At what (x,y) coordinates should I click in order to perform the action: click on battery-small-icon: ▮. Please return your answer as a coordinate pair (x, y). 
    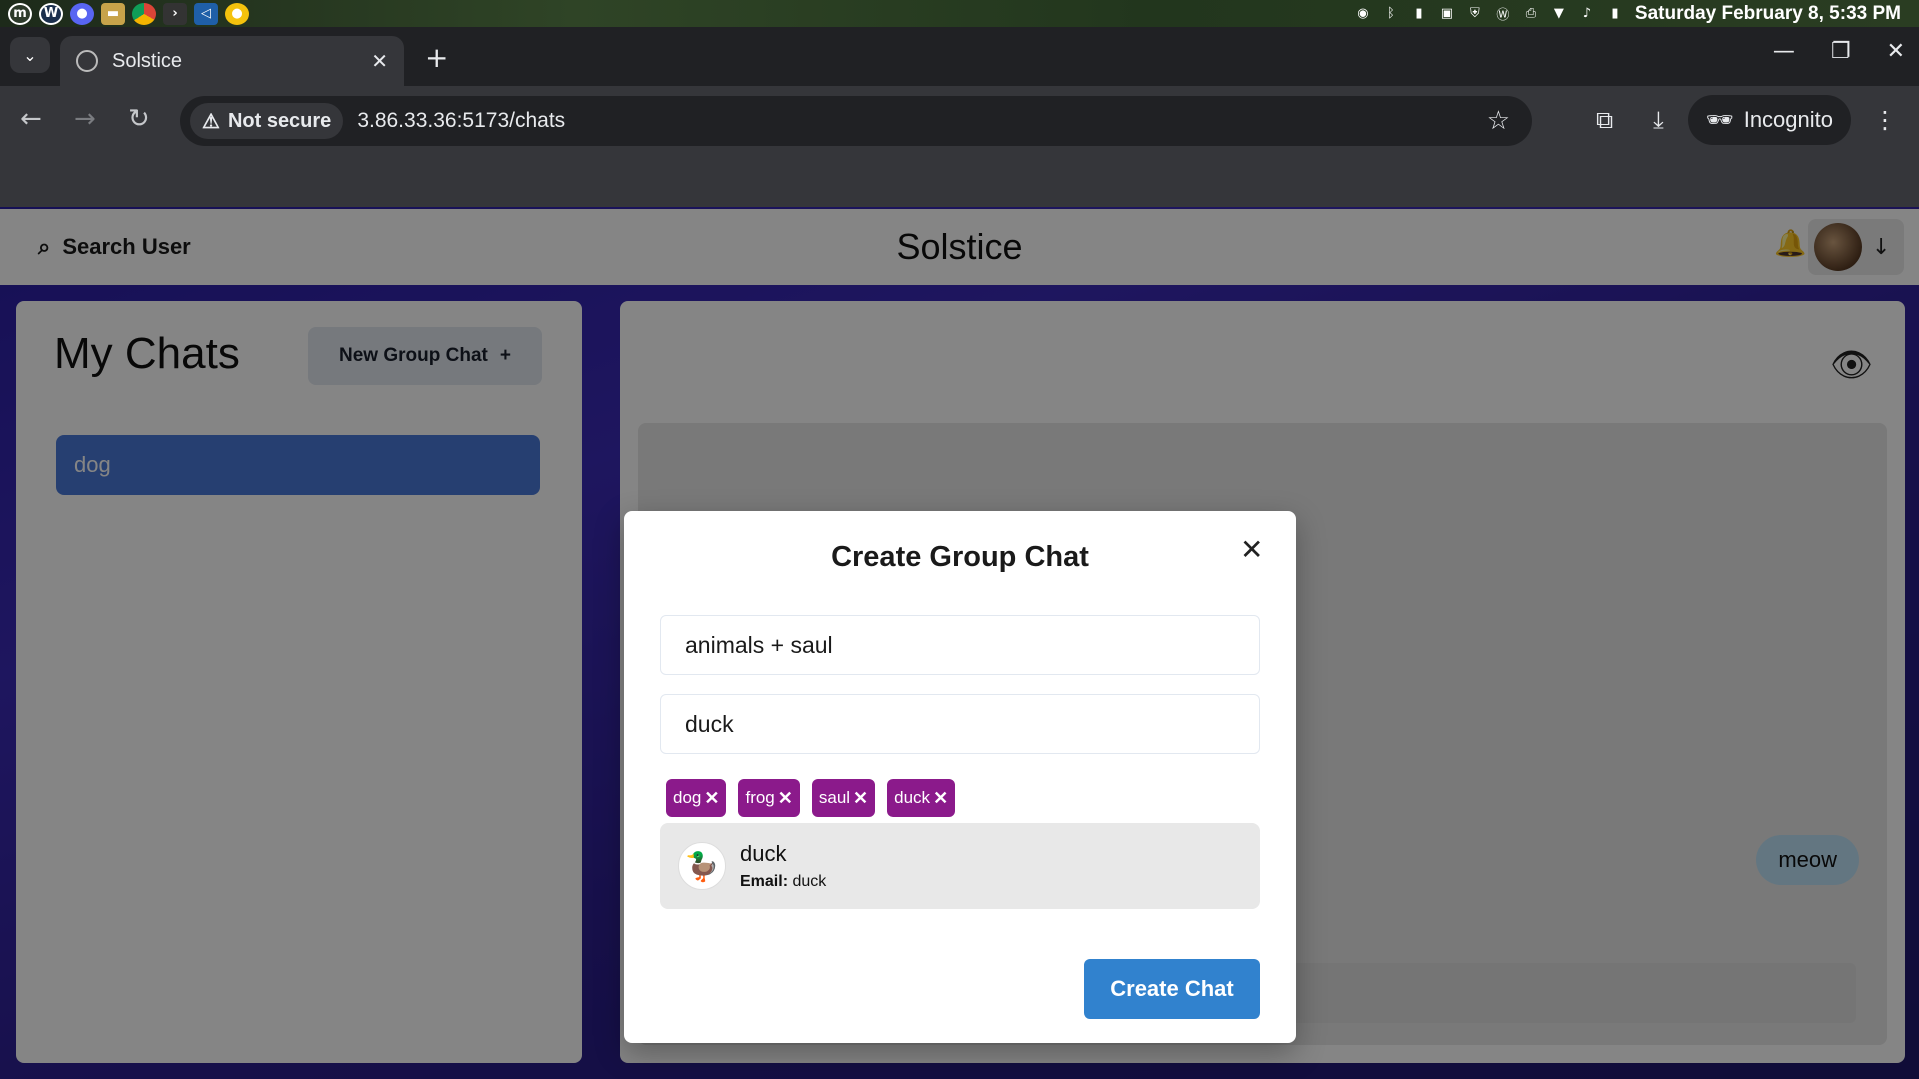
    Looking at the image, I should click on (1419, 14).